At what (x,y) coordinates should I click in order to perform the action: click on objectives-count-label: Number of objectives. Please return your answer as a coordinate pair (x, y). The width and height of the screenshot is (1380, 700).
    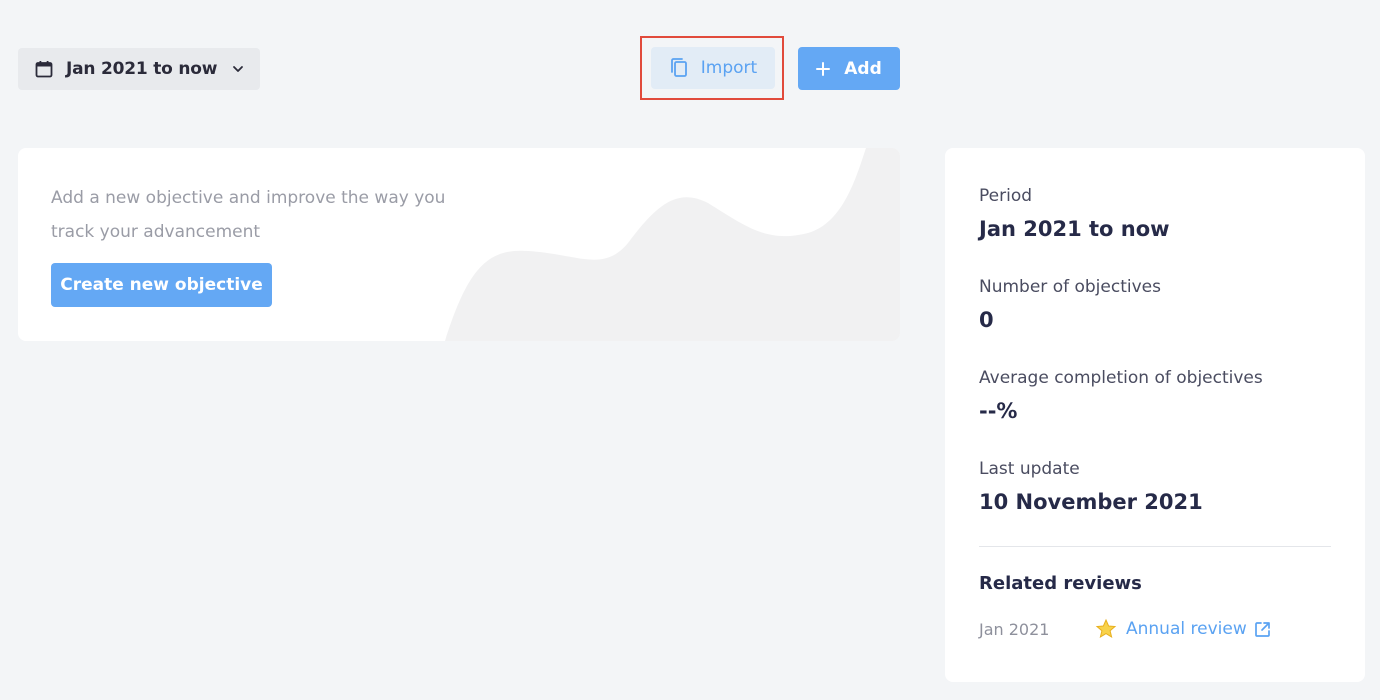
    Looking at the image, I should click on (1070, 287).